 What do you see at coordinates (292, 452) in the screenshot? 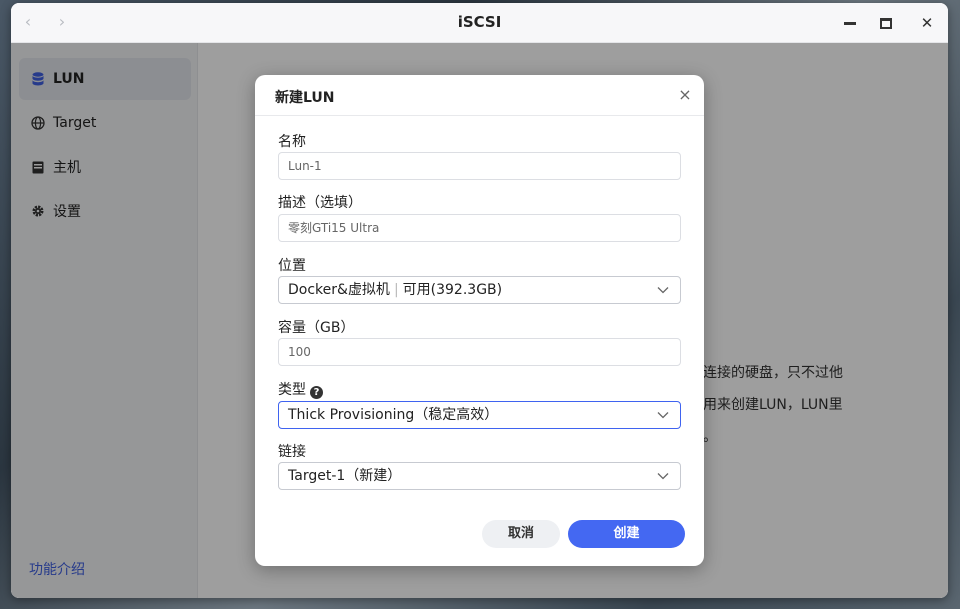
I see `link-label: 链接` at bounding box center [292, 452].